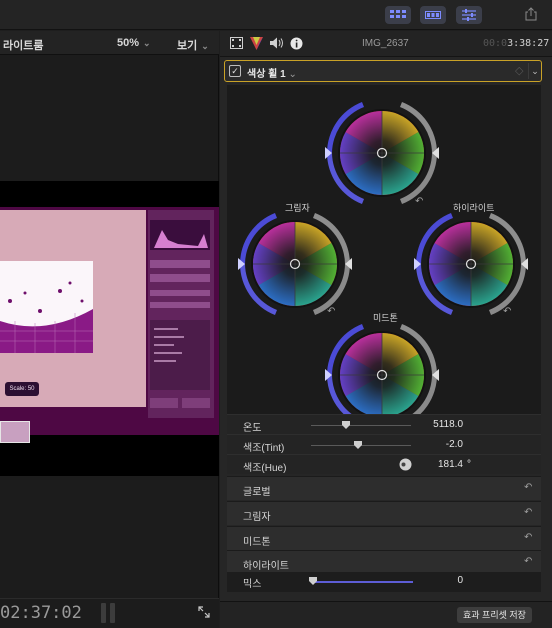  Describe the element at coordinates (361, 425) in the screenshot. I see `temperature-slider-track` at that location.